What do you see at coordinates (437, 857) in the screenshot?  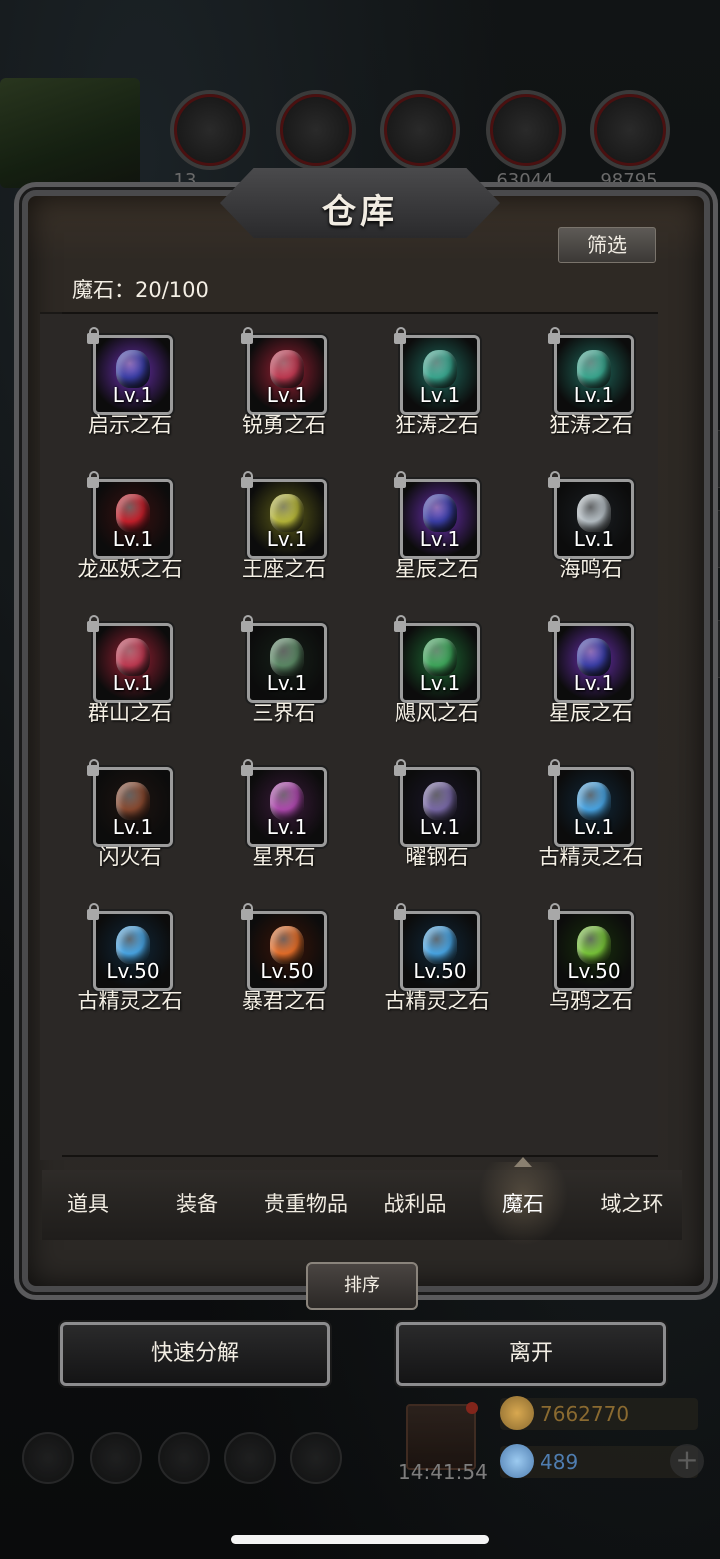 I see `item-name: 曜钢石` at bounding box center [437, 857].